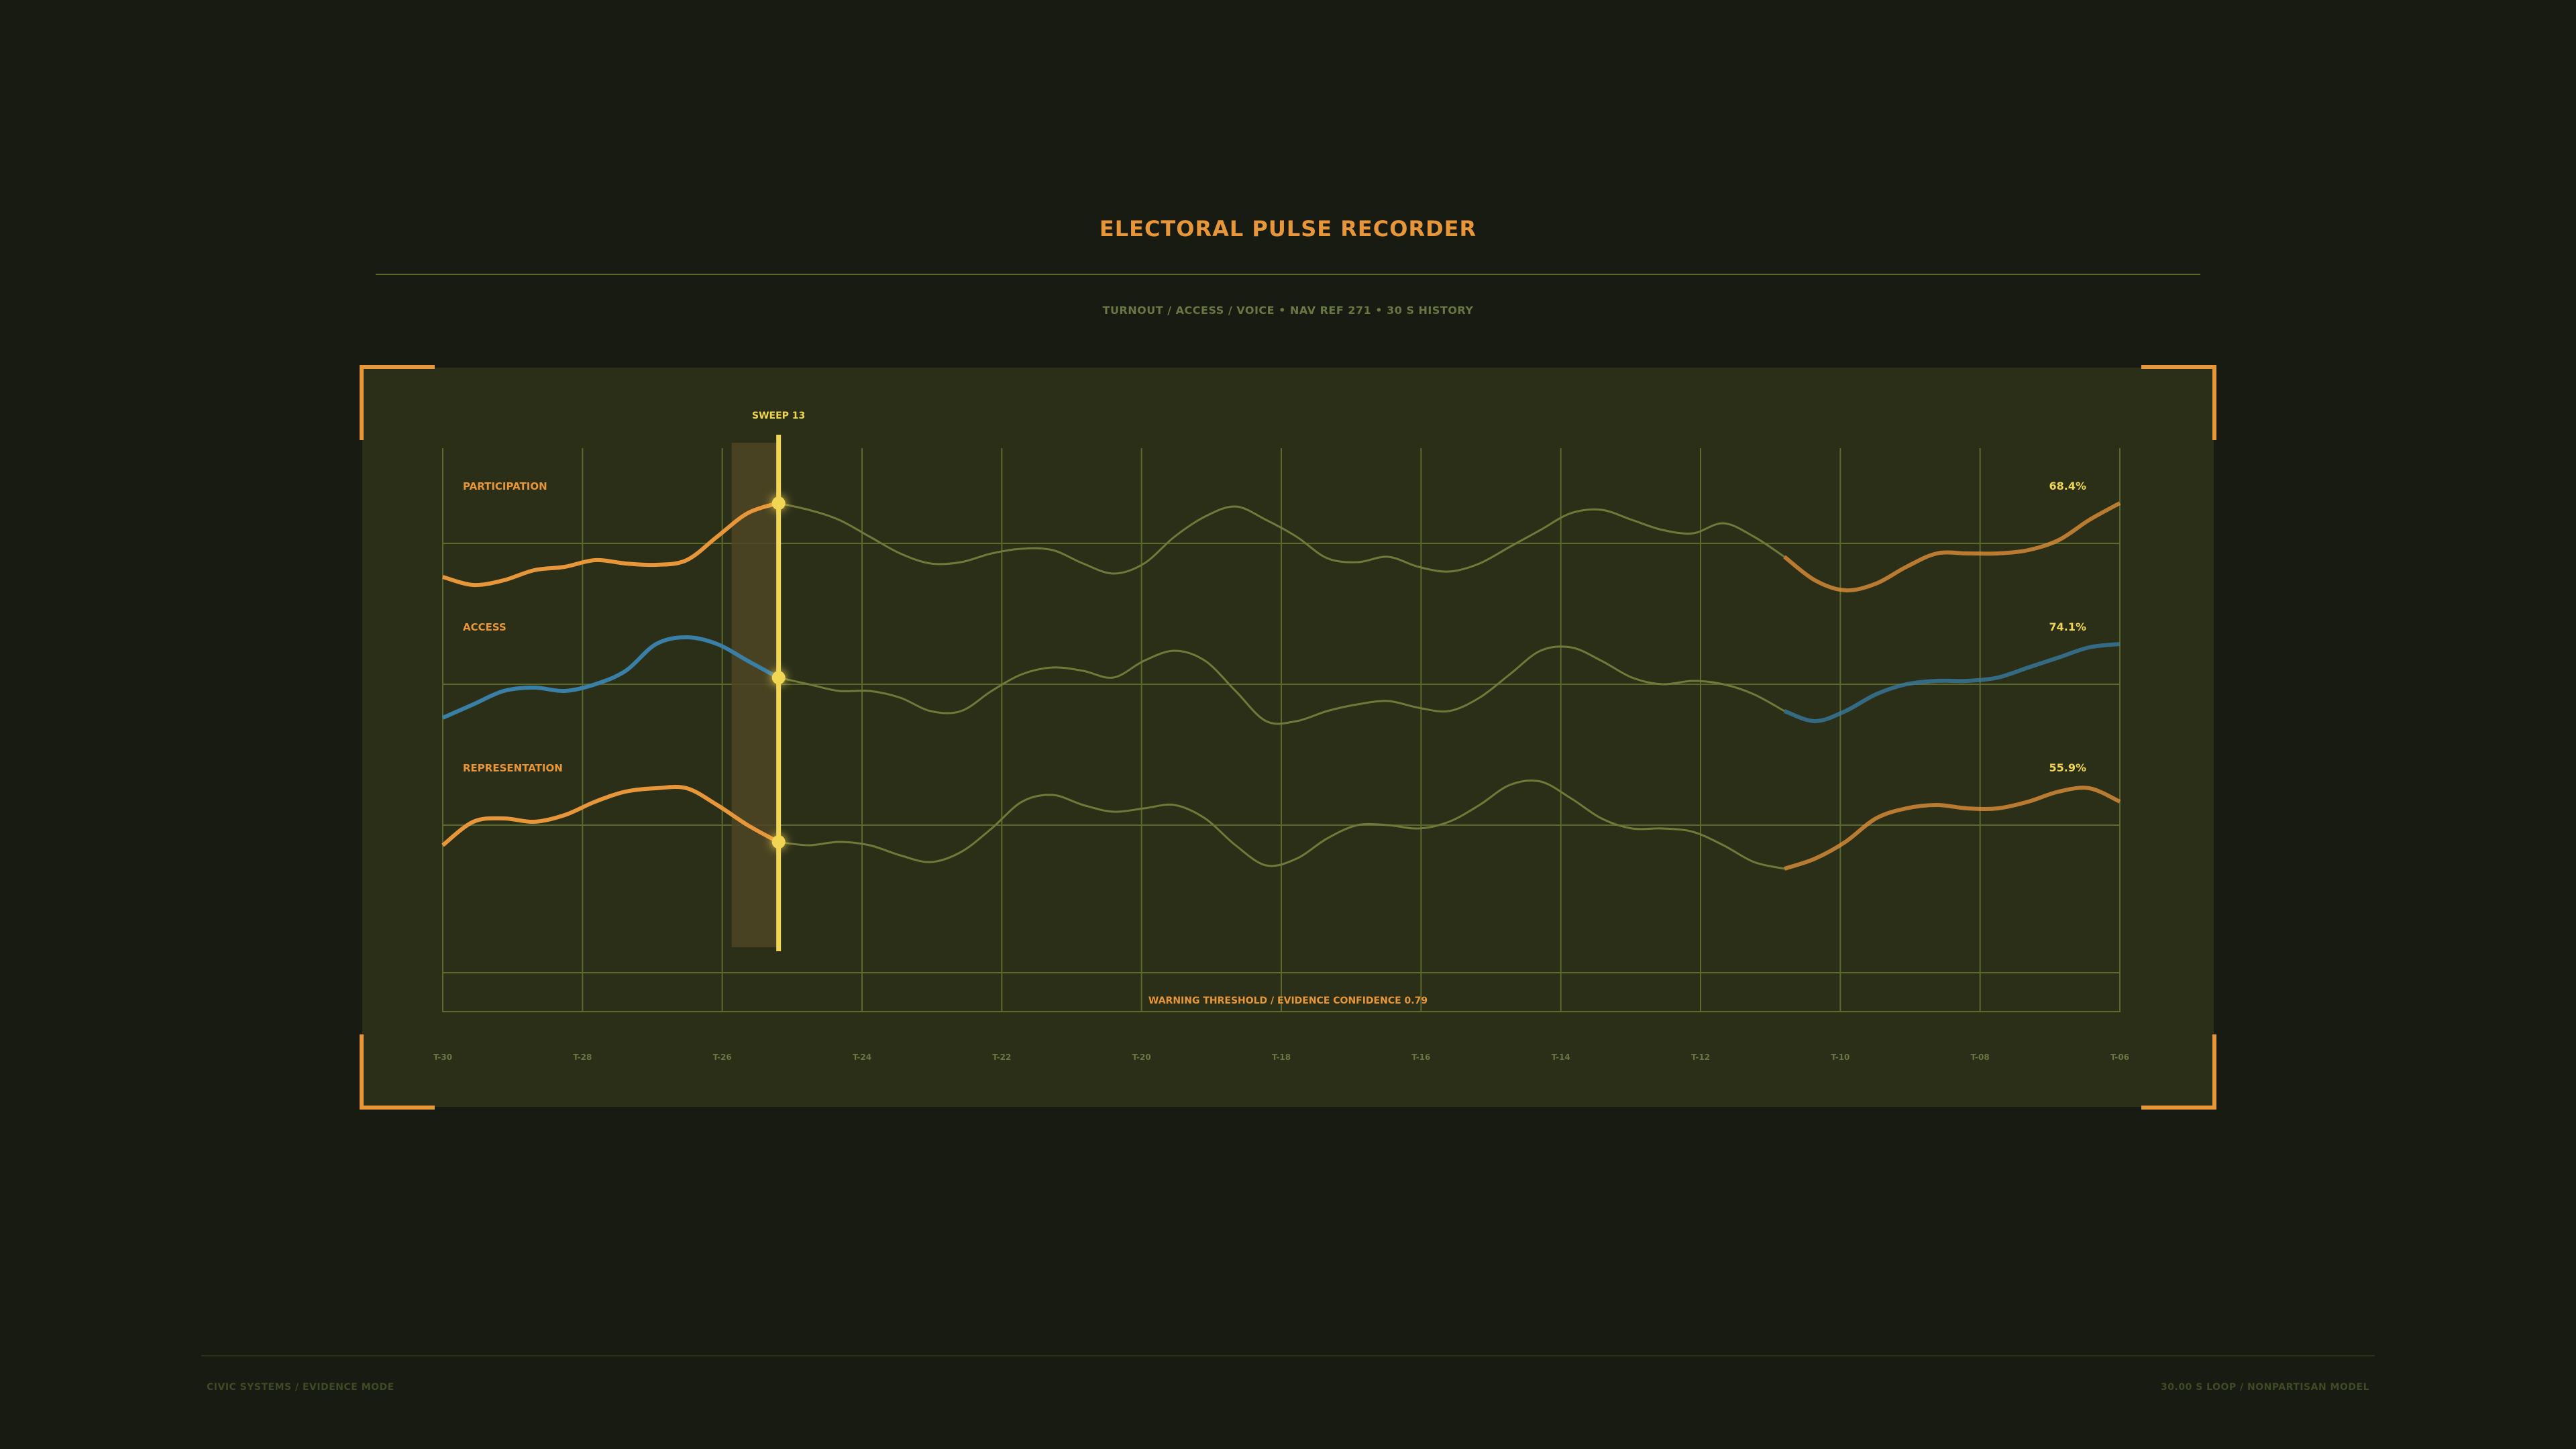 The image size is (2576, 1449). What do you see at coordinates (1420, 1057) in the screenshot?
I see `x-tick-label: T-16` at bounding box center [1420, 1057].